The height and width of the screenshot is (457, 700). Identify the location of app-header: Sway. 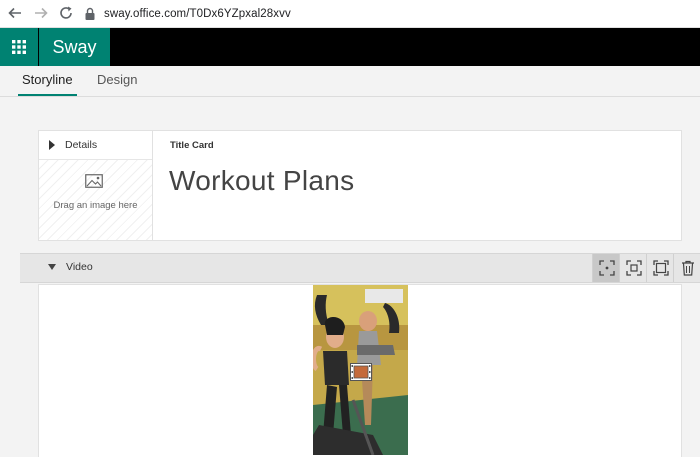
(350, 47).